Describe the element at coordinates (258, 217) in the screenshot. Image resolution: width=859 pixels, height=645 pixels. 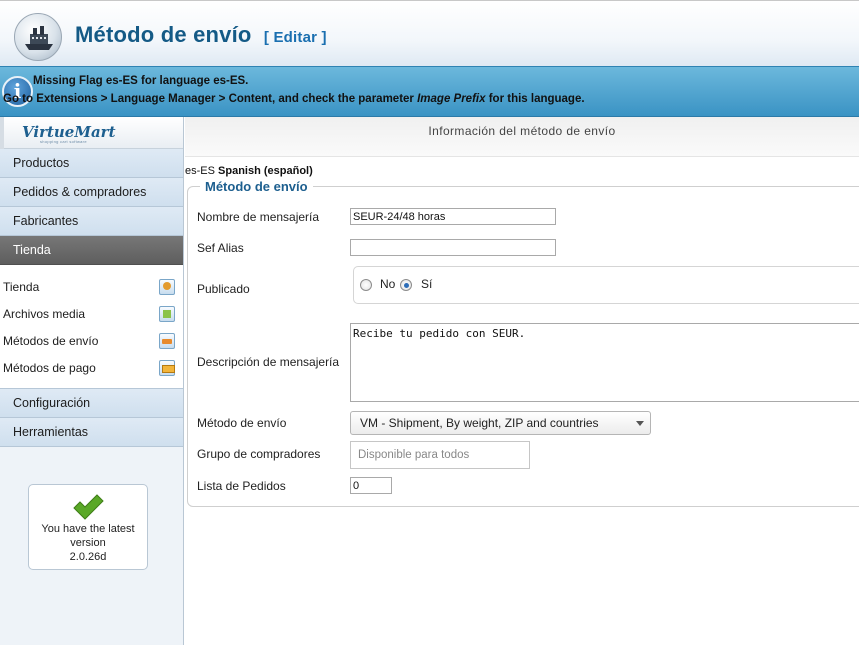
I see `name-label: Nombre de mensajería` at that location.